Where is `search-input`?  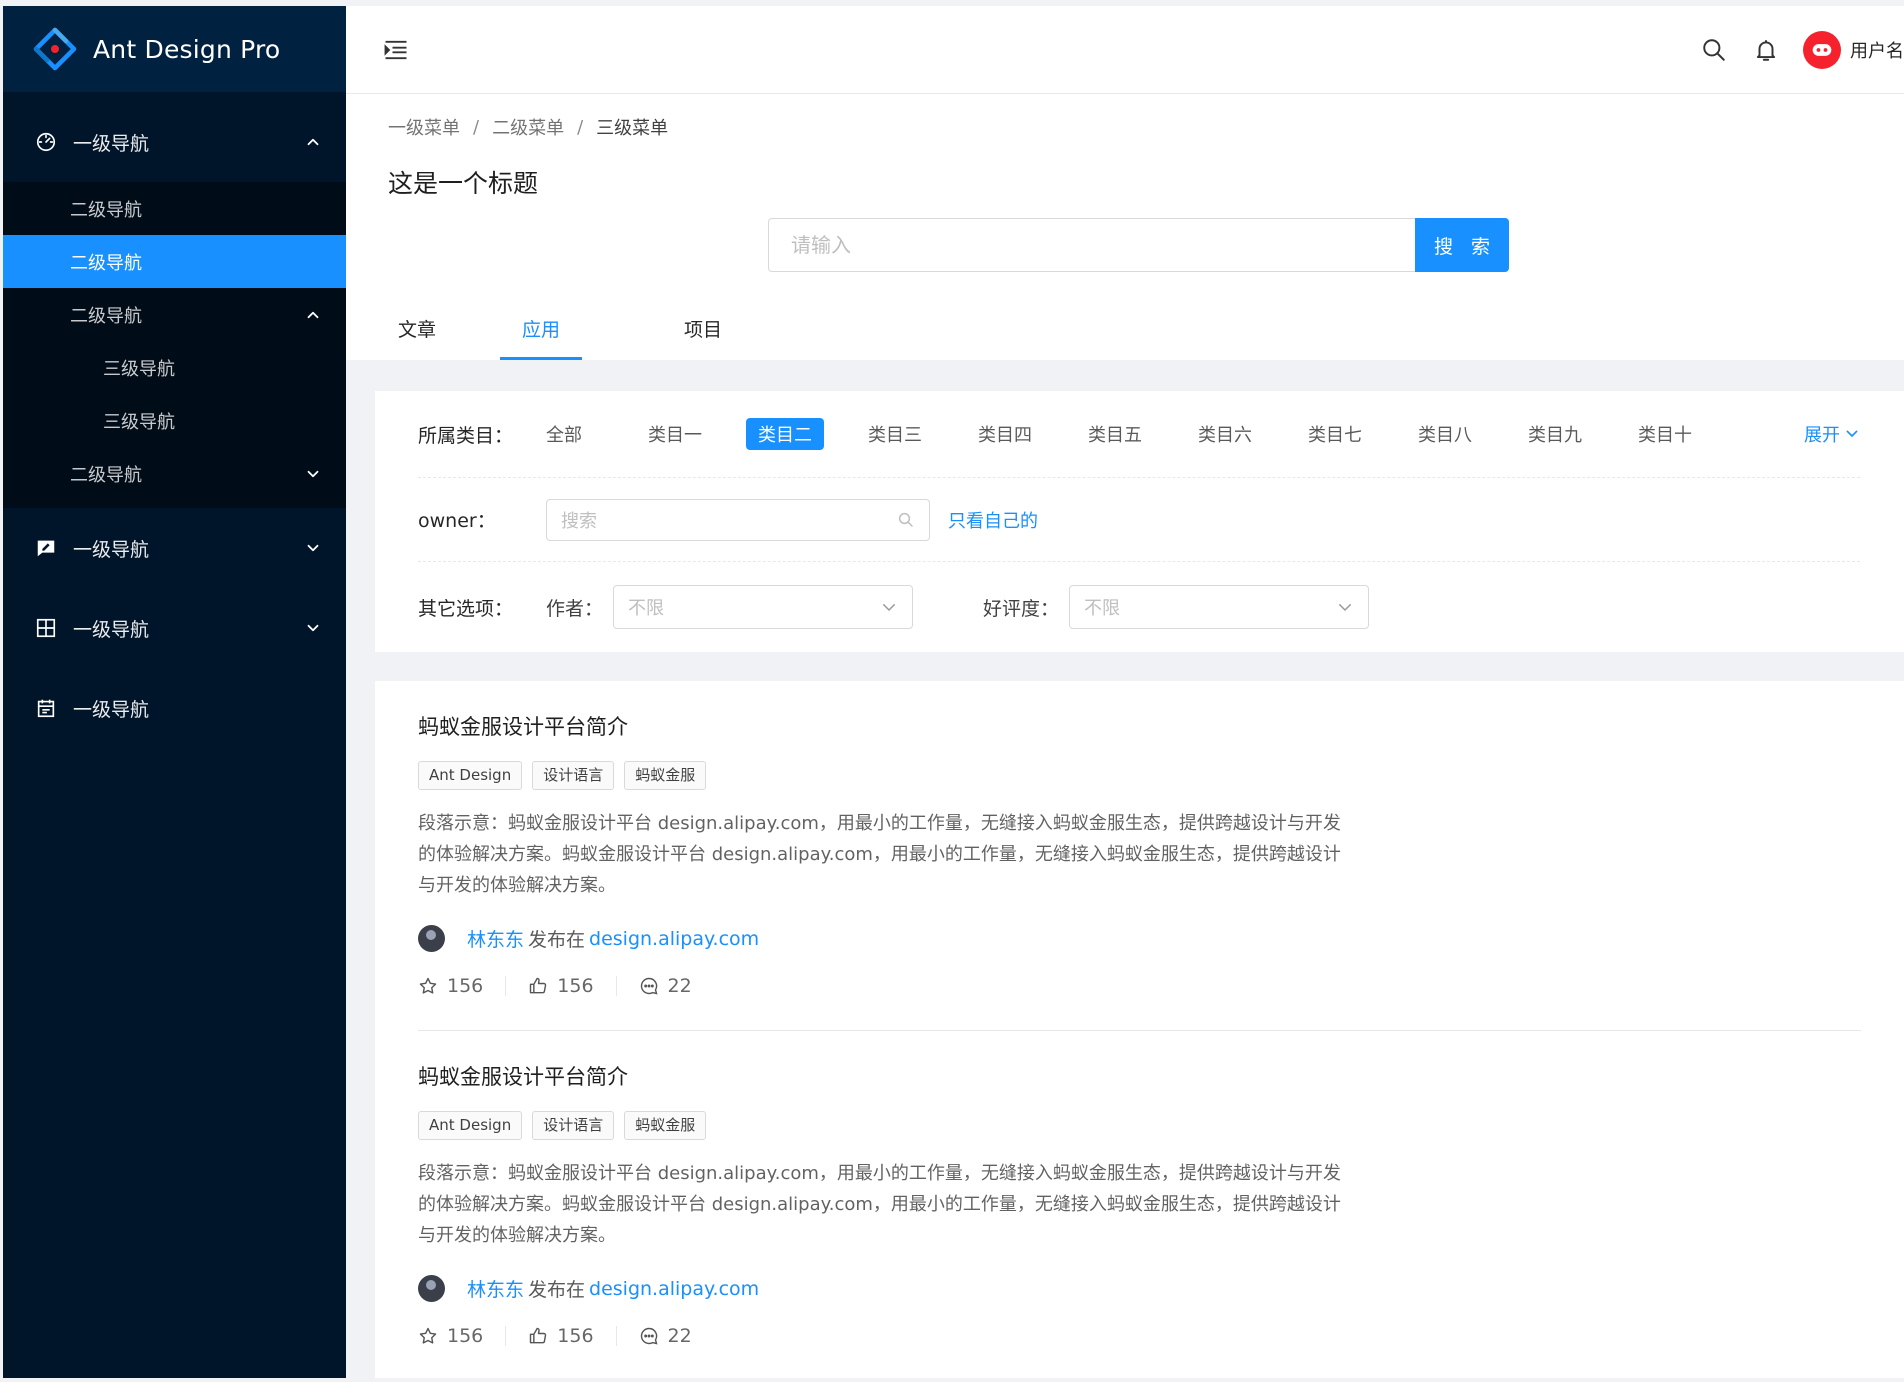
search-input is located at coordinates (1091, 245).